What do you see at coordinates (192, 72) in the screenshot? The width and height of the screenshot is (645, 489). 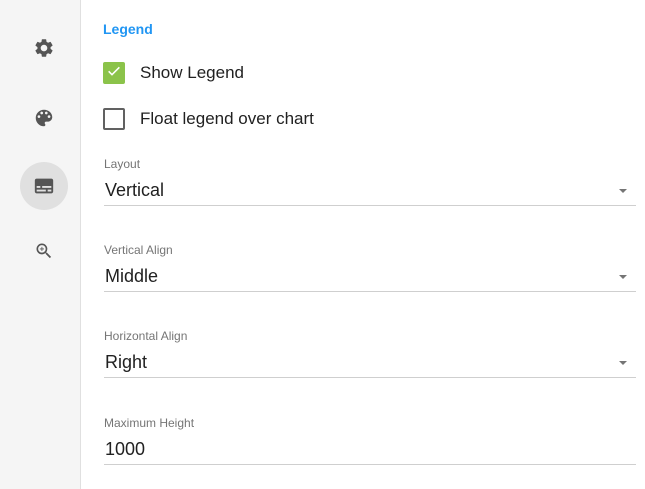 I see `show-legend-label: Show Legend` at bounding box center [192, 72].